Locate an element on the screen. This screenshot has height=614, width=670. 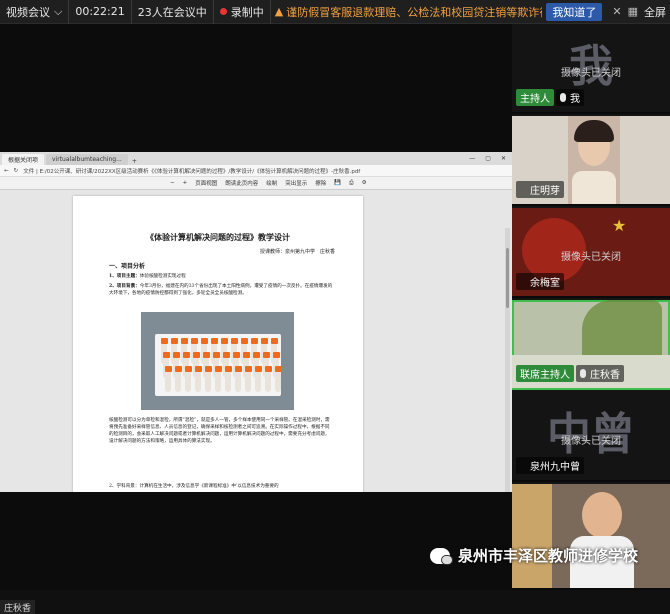
meeting-menu: 视频会议 ⌵ is located at coordinates (35, 12).